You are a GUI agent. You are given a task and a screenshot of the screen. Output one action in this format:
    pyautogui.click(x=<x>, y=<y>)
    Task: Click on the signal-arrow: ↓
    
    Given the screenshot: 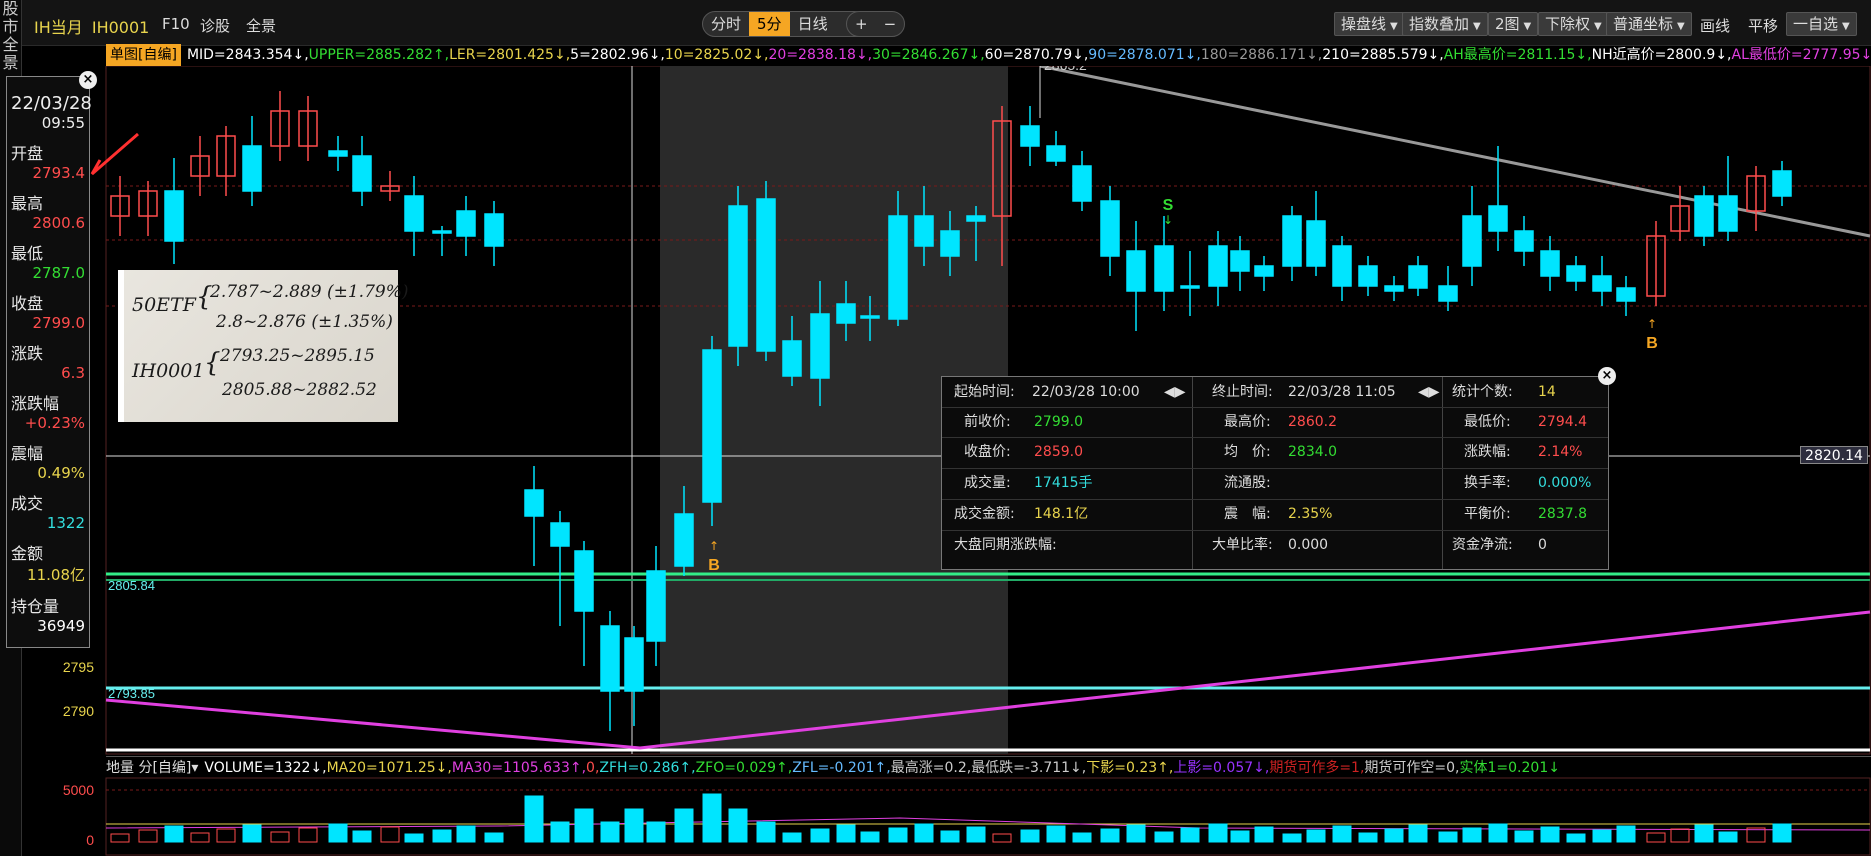 What is the action you would take?
    pyautogui.click(x=1168, y=220)
    